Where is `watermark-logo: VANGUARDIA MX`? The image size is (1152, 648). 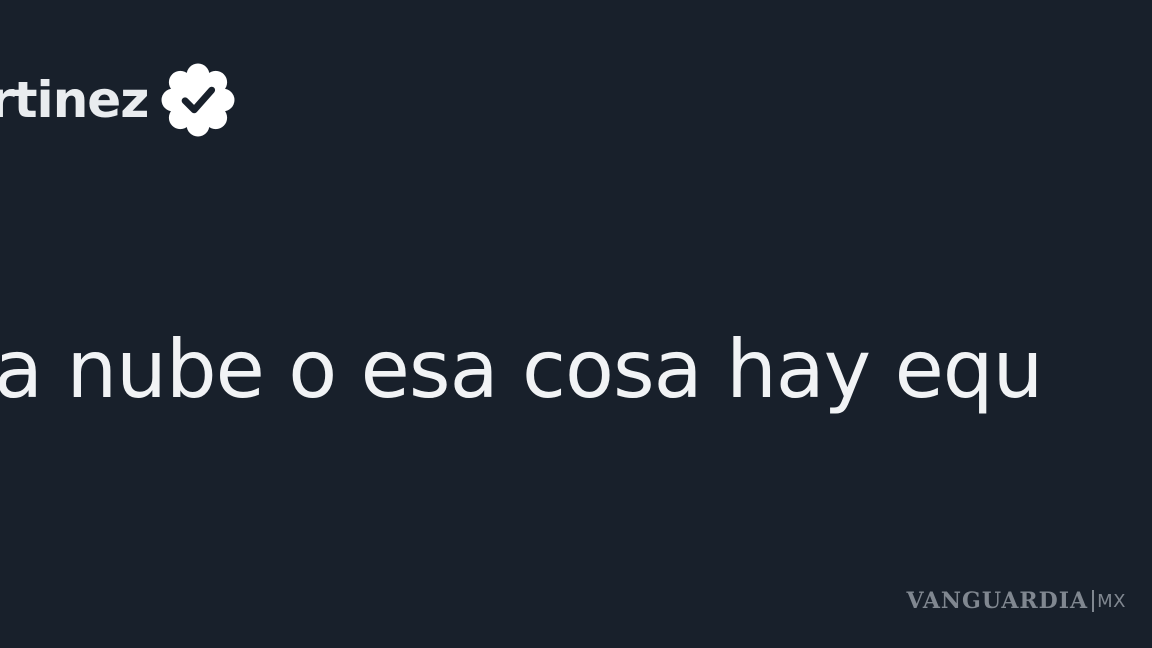
watermark-logo: VANGUARDIA MX is located at coordinates (1016, 601).